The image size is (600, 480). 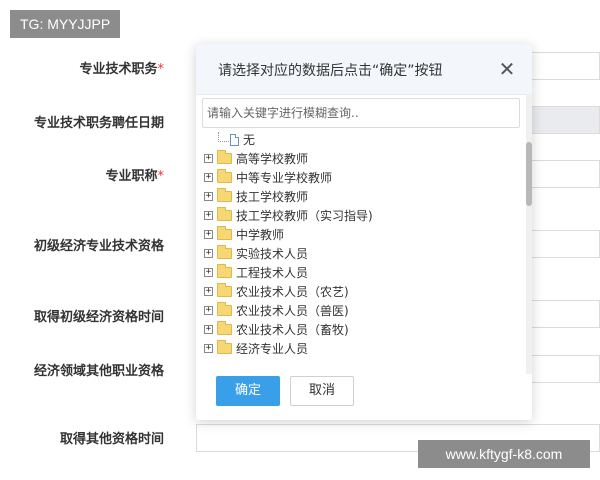 What do you see at coordinates (272, 159) in the screenshot?
I see `tree-item-label: 高等学校教师` at bounding box center [272, 159].